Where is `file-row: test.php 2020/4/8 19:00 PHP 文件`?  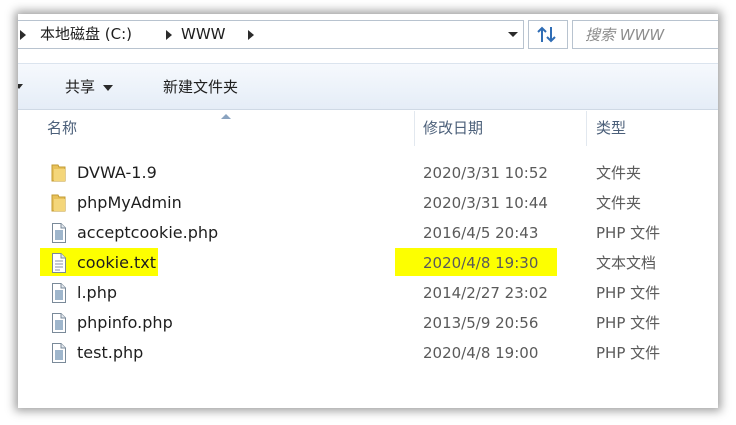
file-row: test.php 2020/4/8 19:00 PHP 文件 is located at coordinates (368, 353).